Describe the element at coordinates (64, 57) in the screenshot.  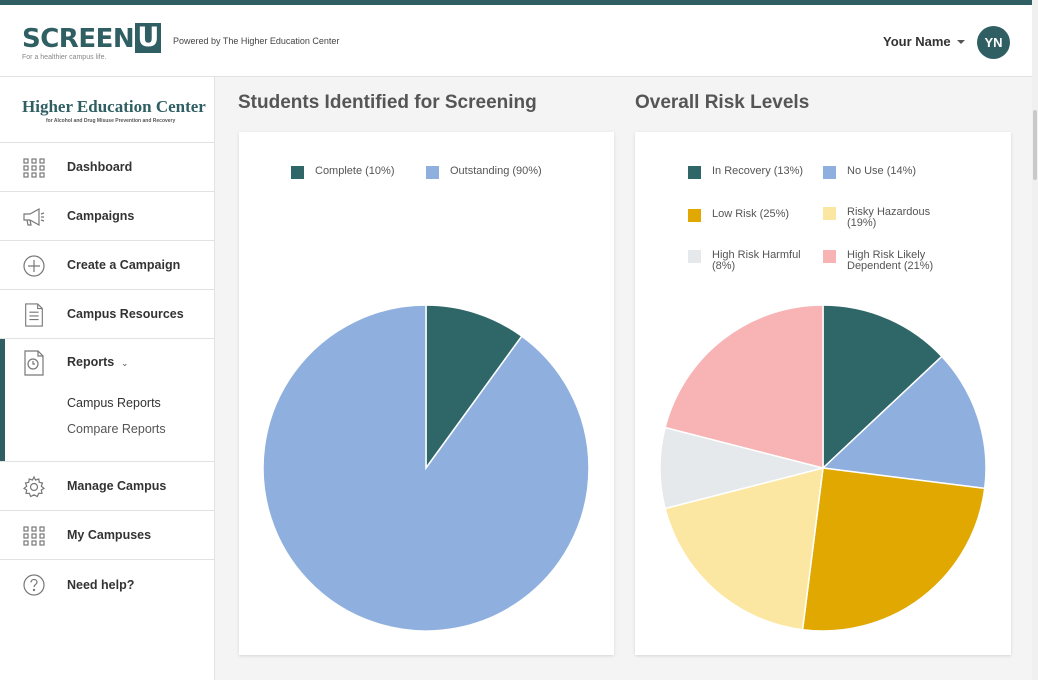
I see `logo-tagline: For a healthier campus life.` at that location.